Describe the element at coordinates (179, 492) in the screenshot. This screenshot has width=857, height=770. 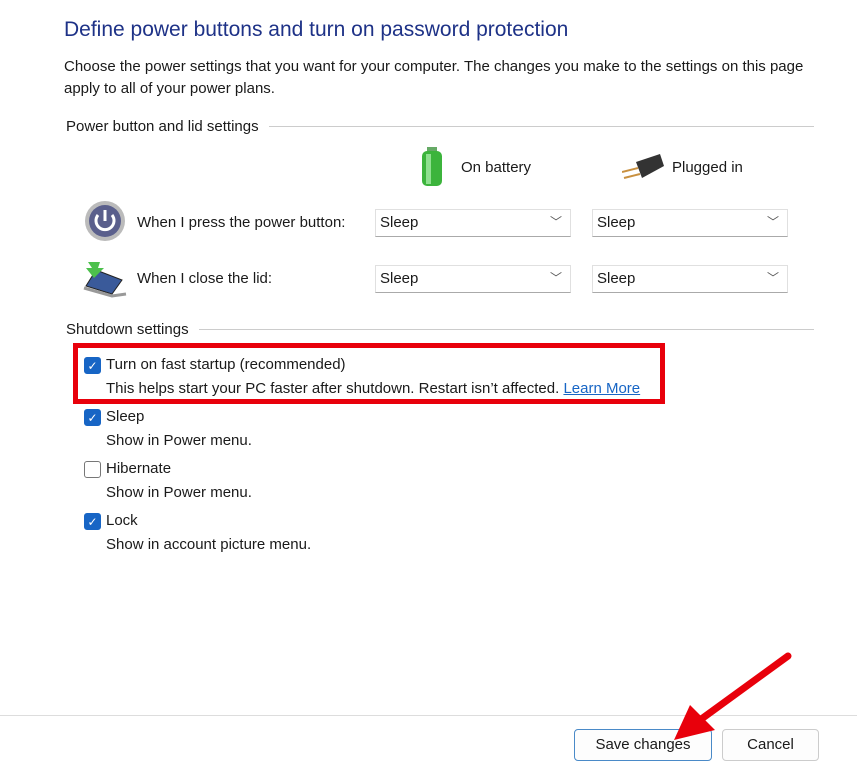
I see `hibernate-desc: Show in Power menu.` at that location.